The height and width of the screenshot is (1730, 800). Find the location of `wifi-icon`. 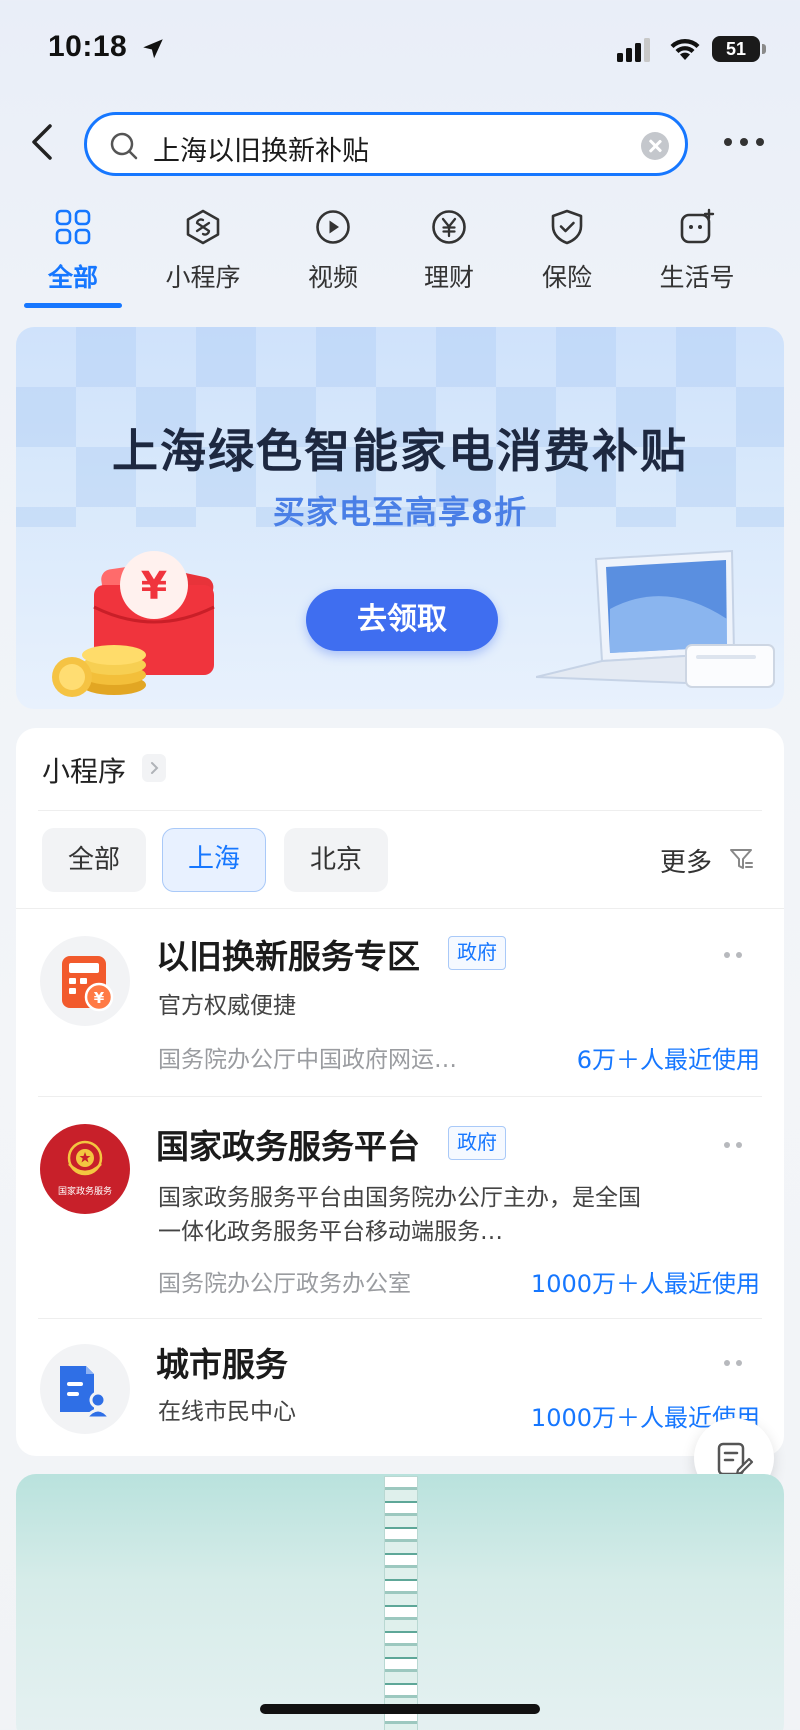

wifi-icon is located at coordinates (685, 49).